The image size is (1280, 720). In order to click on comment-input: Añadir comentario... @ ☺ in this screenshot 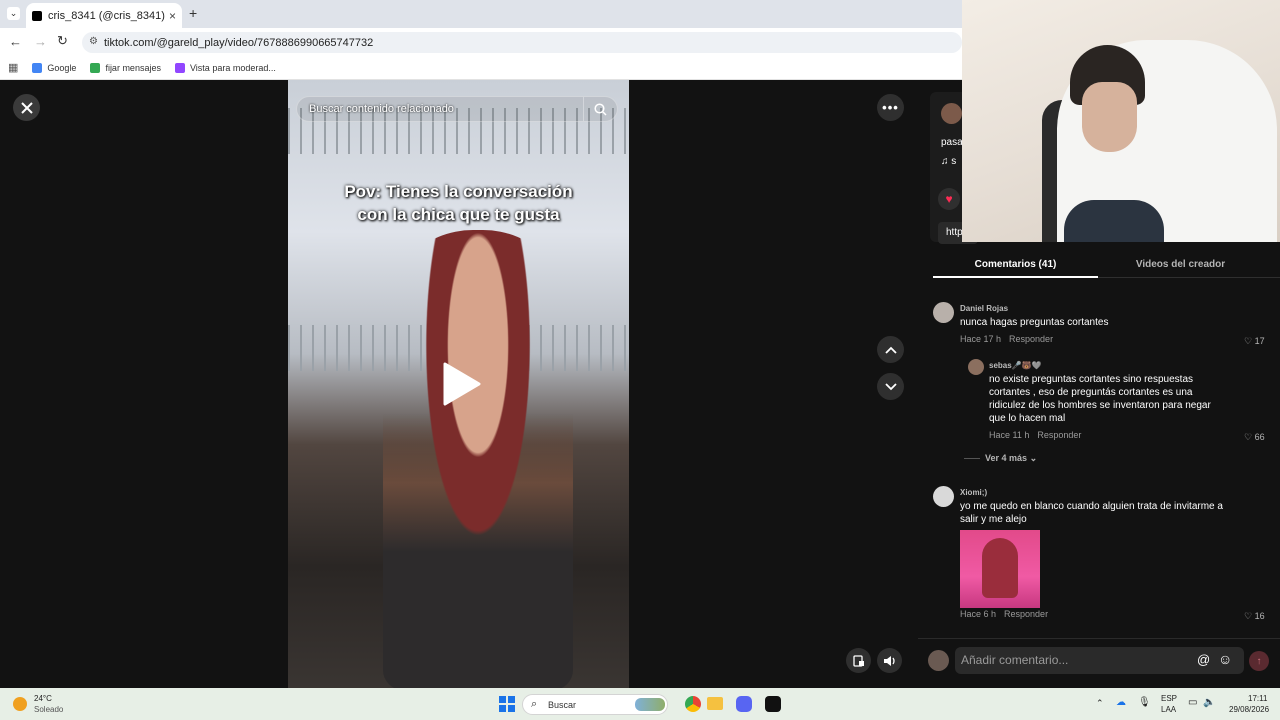, I will do `click(1099, 660)`.